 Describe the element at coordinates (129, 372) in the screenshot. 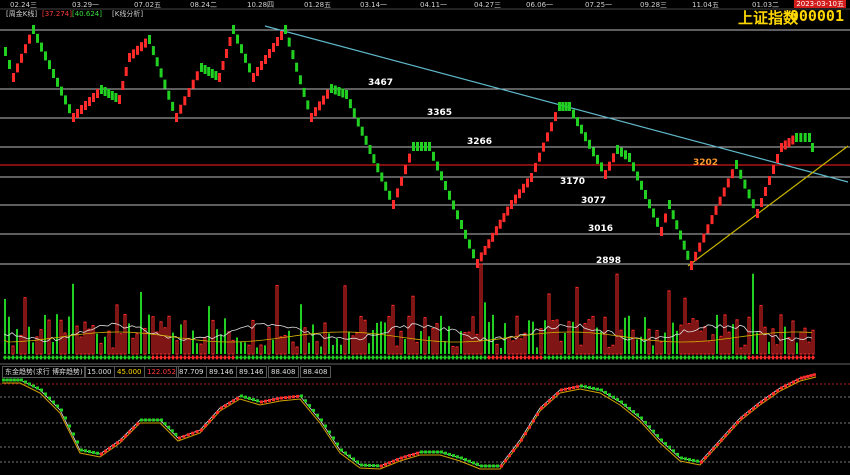

I see `indicator-value: 45.000` at that location.